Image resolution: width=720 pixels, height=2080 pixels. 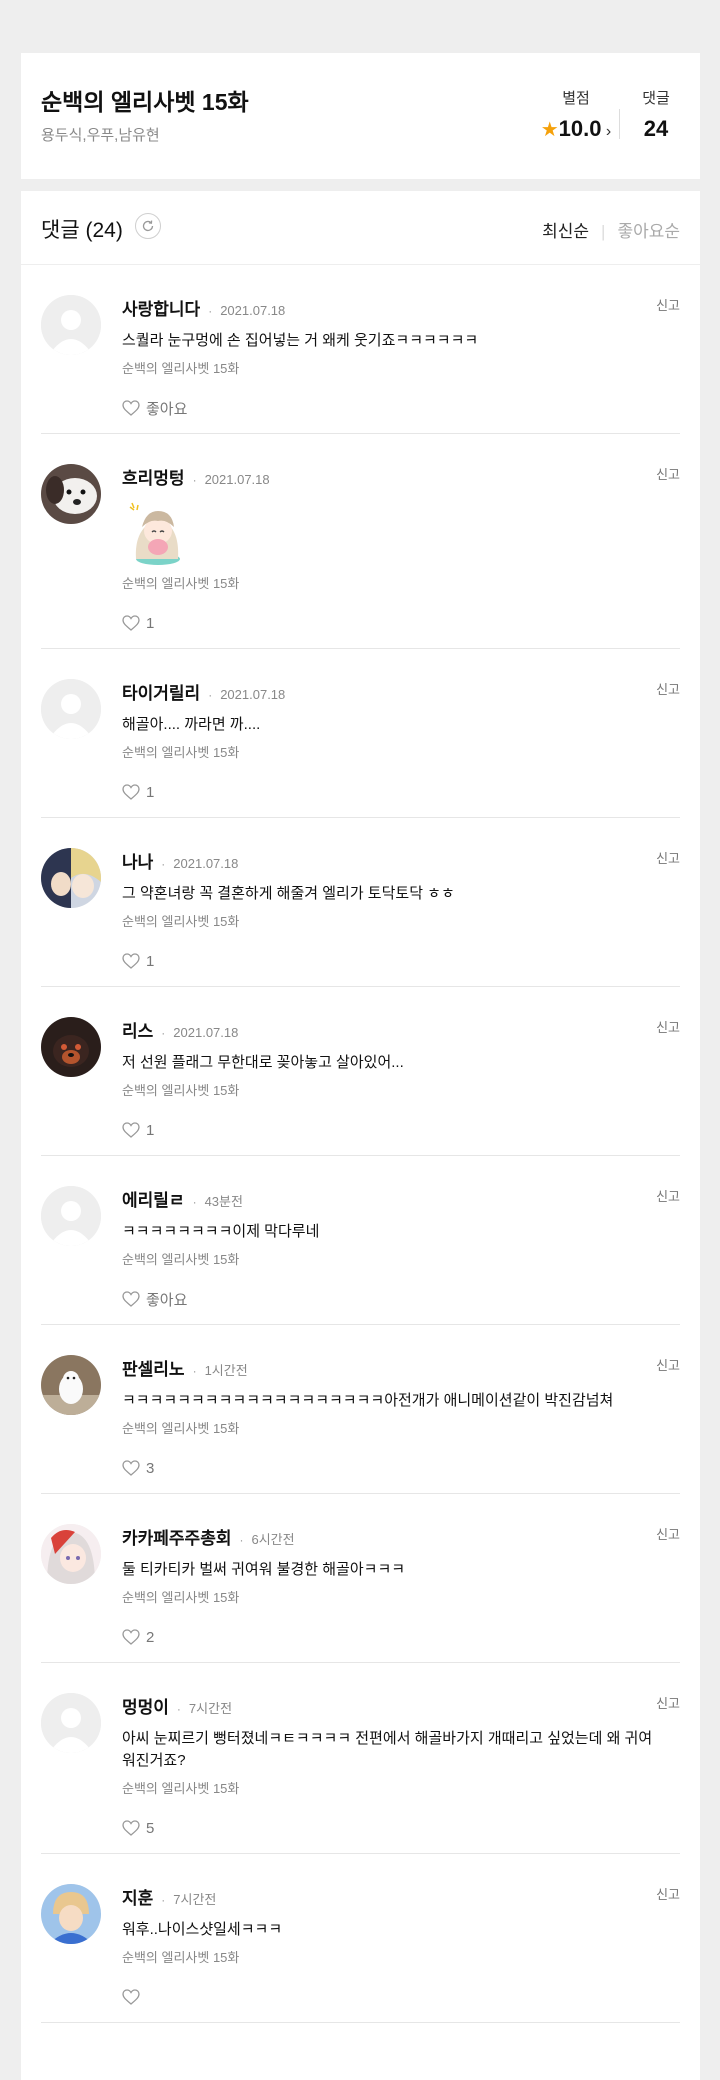 I want to click on comment-nickname: 판셀리노, so click(x=153, y=1367).